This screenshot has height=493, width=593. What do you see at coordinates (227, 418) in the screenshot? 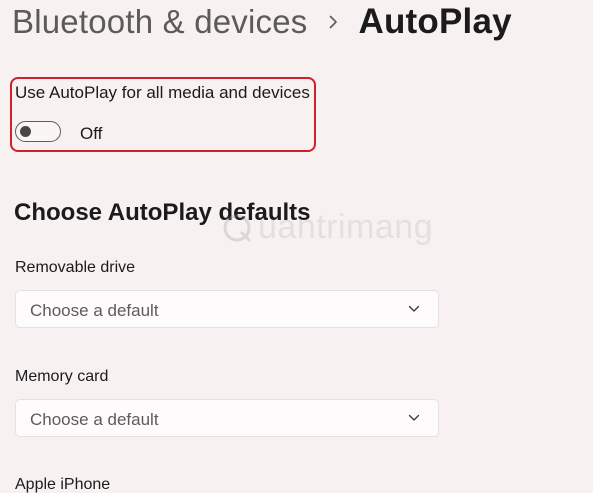
I see `memory-card-dropdown: Choose a default` at bounding box center [227, 418].